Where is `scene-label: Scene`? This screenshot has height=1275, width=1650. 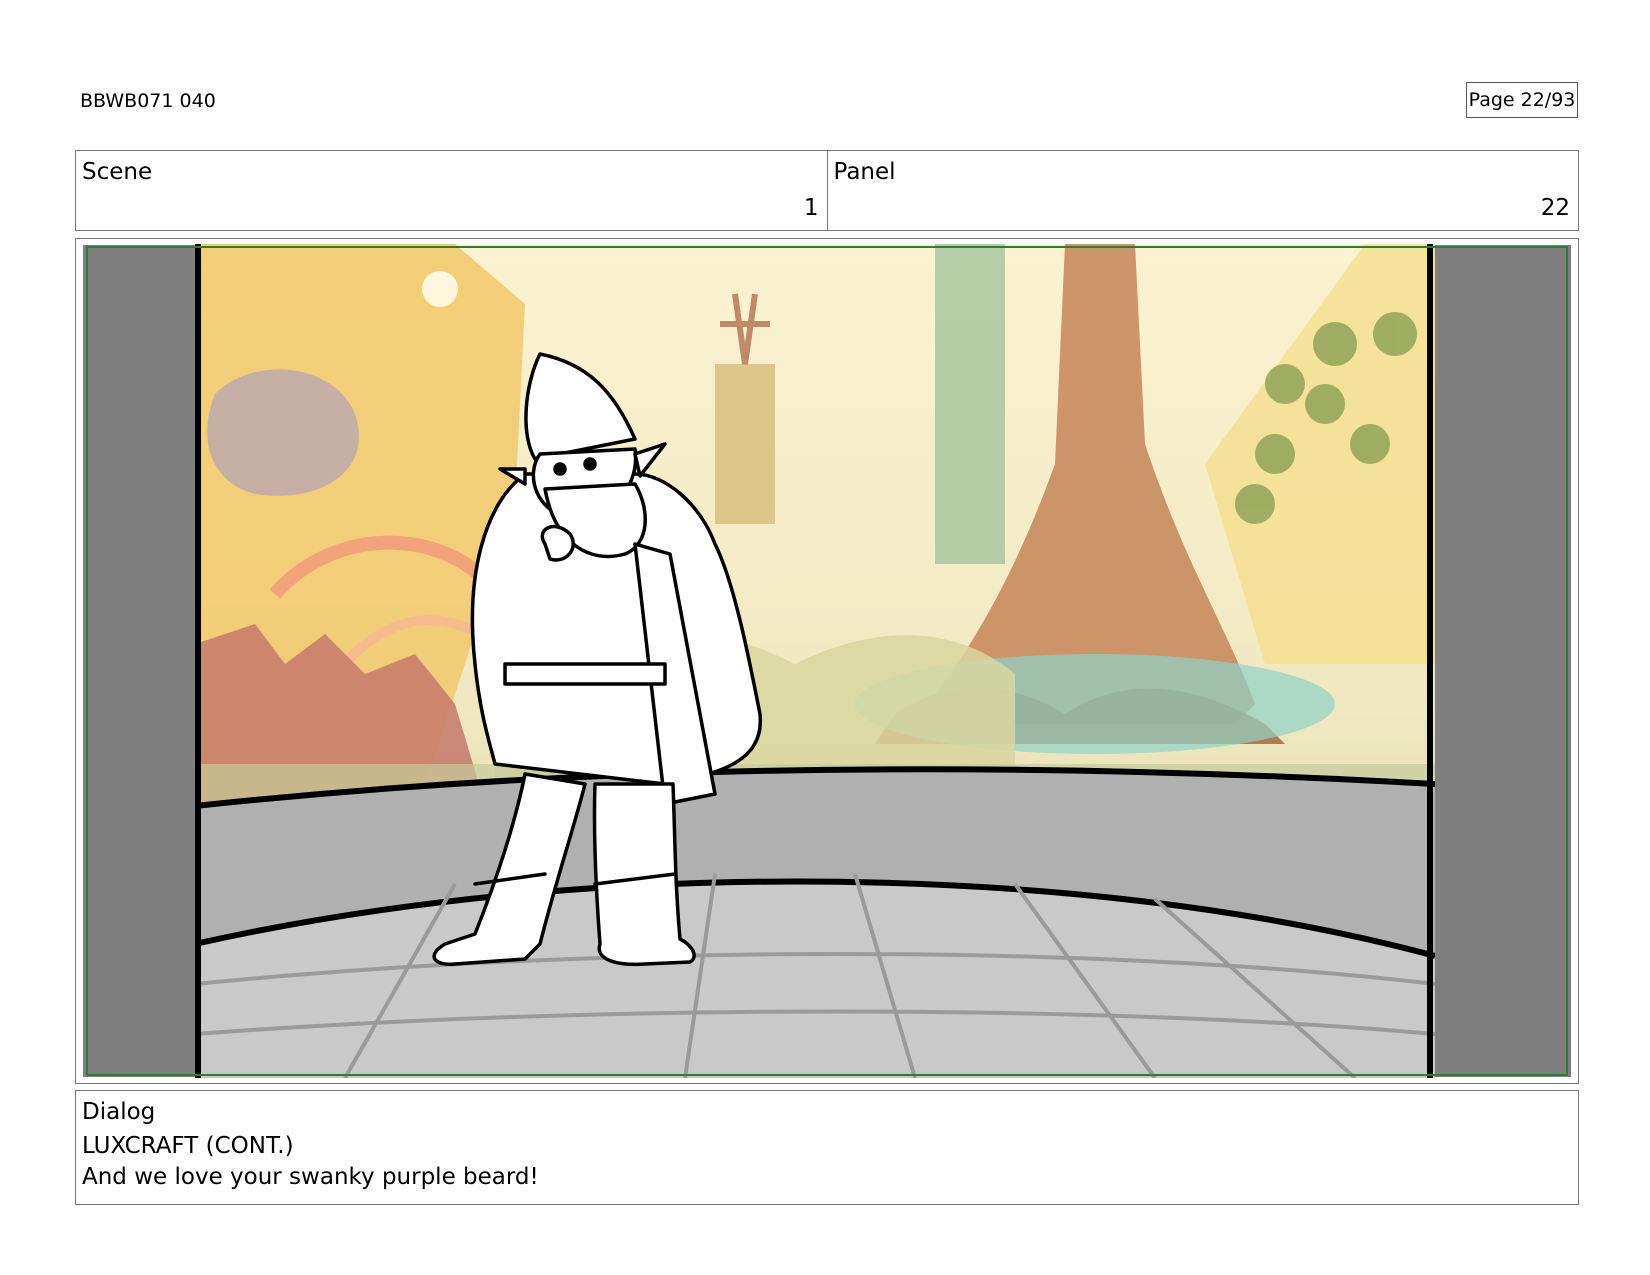
scene-label: Scene is located at coordinates (117, 172).